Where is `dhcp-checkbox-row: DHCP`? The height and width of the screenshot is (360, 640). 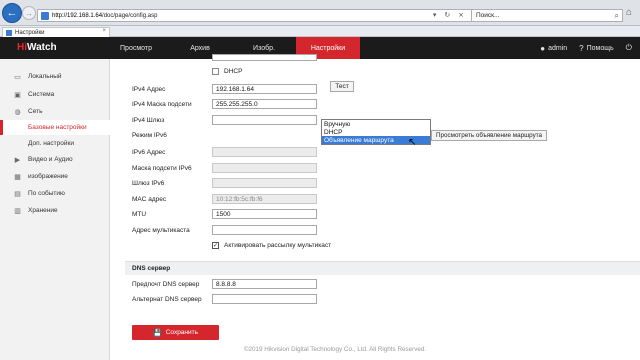 dhcp-checkbox-row: DHCP is located at coordinates (227, 71).